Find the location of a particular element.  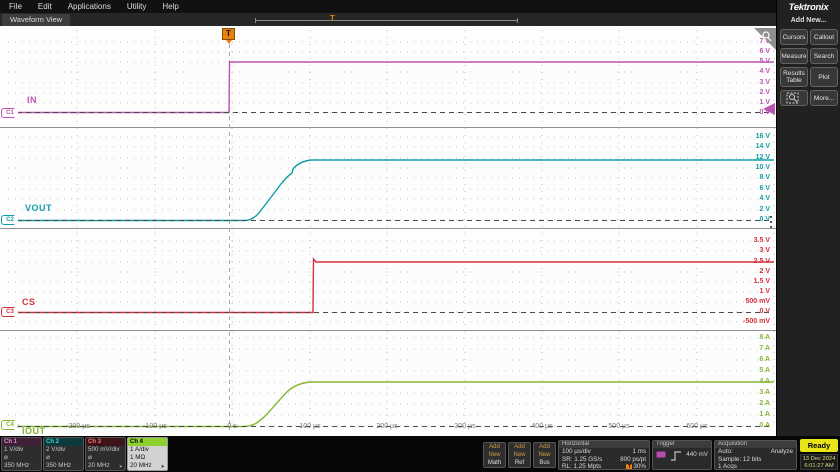

ch4-badge-title: Ch 4 is located at coordinates (147, 442).